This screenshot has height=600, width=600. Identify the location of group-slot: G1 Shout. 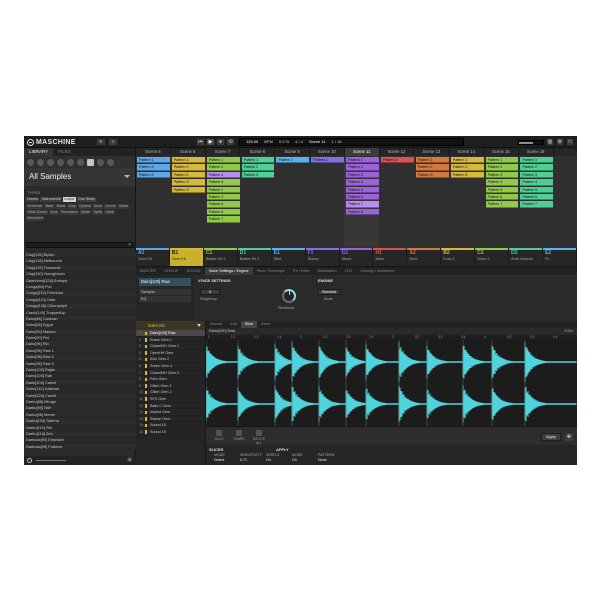
(356, 257).